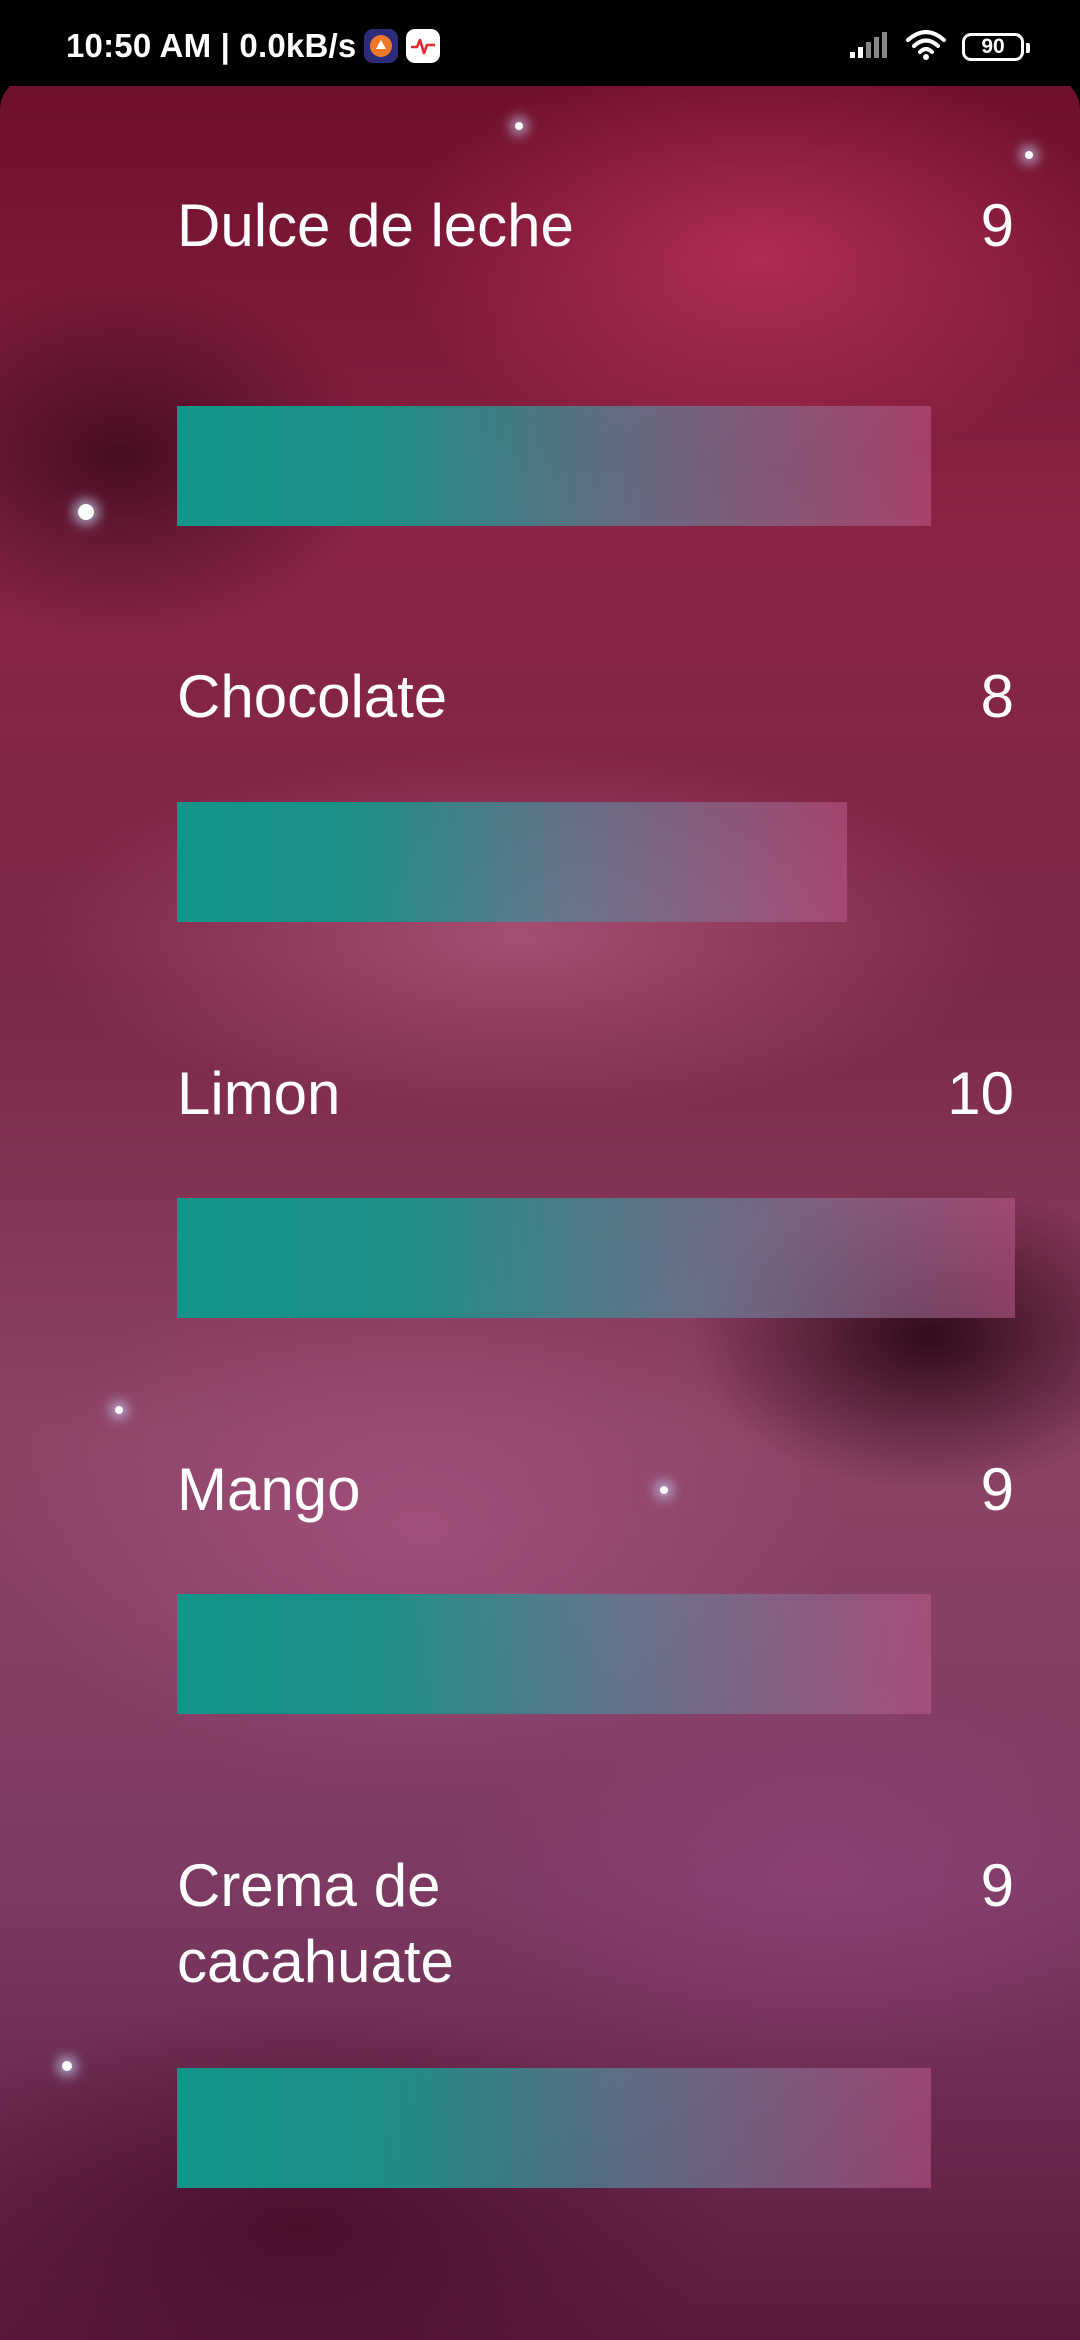 This screenshot has height=2340, width=1080. Describe the element at coordinates (993, 46) in the screenshot. I see `battery-level: 90` at that location.